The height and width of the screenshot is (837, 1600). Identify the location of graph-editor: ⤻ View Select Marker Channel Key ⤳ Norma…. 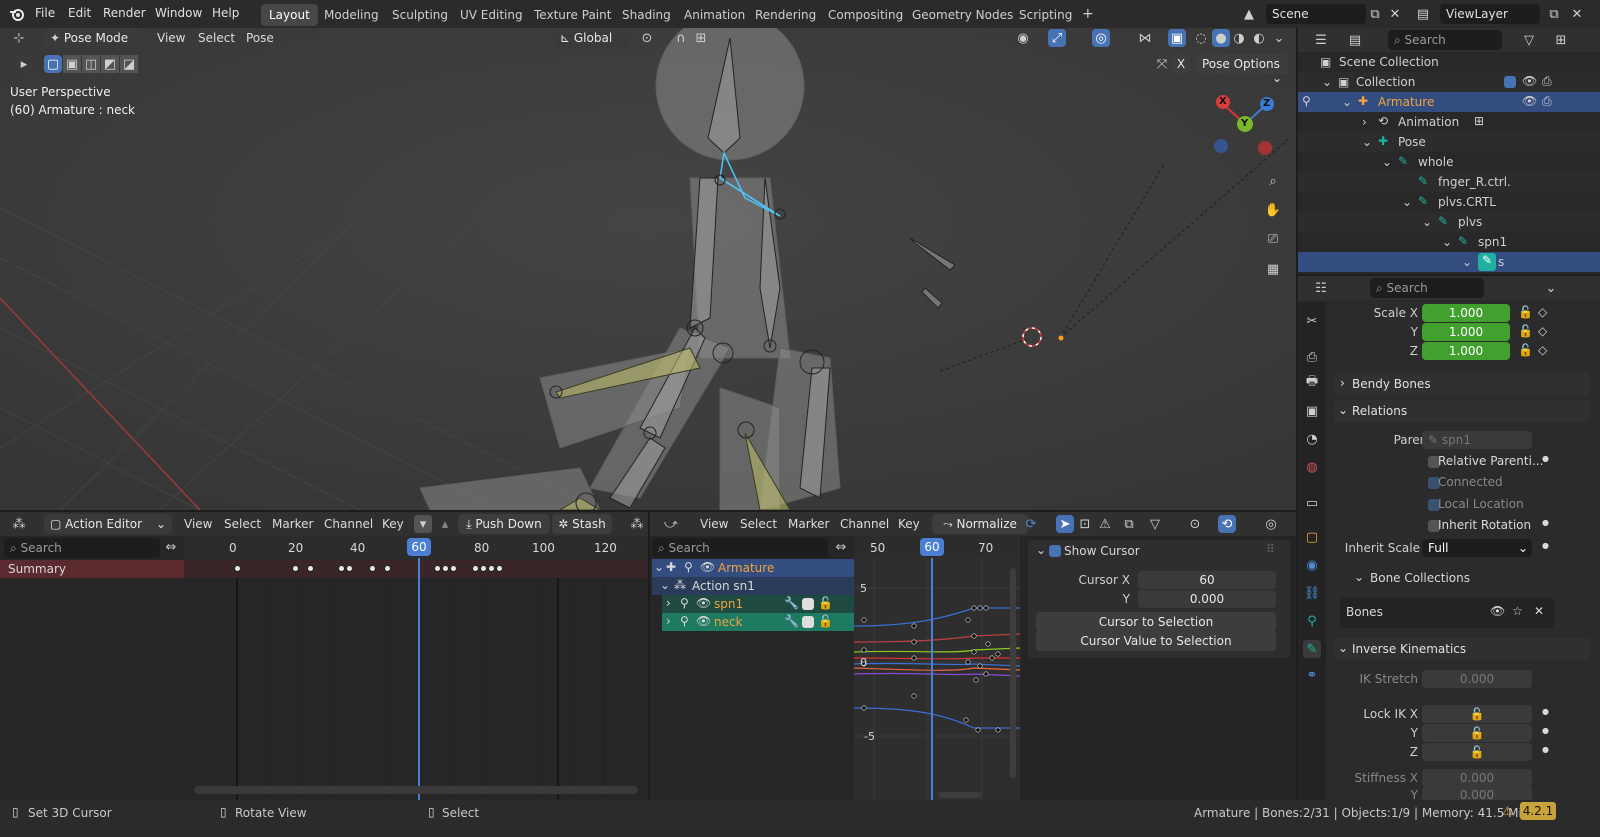
(973, 656).